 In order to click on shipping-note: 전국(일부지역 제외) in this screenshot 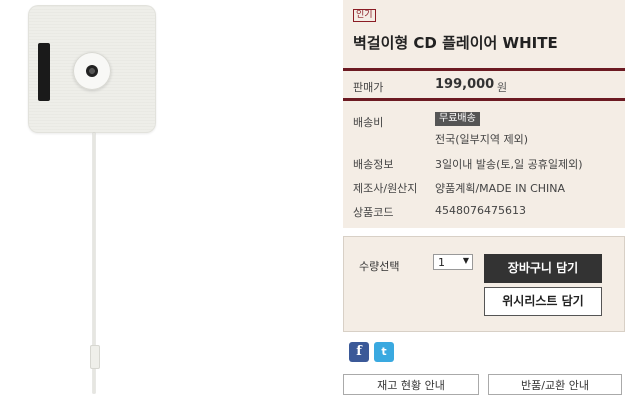, I will do `click(482, 139)`.